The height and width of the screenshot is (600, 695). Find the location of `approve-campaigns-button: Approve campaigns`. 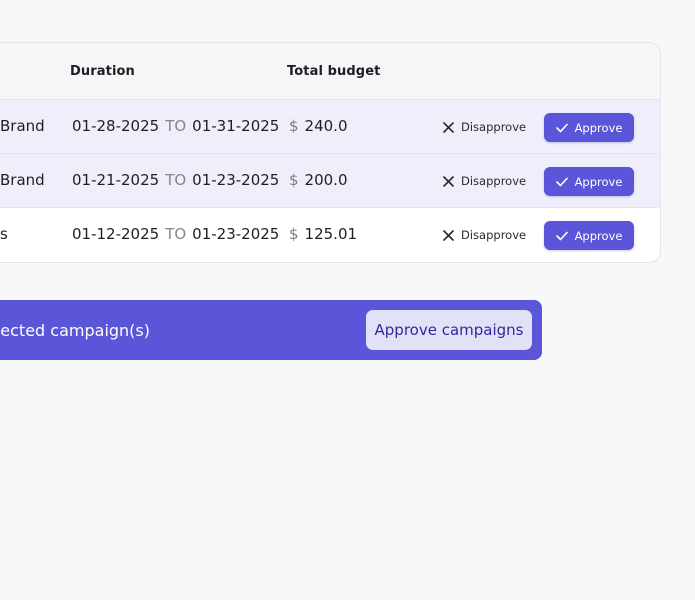

approve-campaigns-button: Approve campaigns is located at coordinates (449, 330).